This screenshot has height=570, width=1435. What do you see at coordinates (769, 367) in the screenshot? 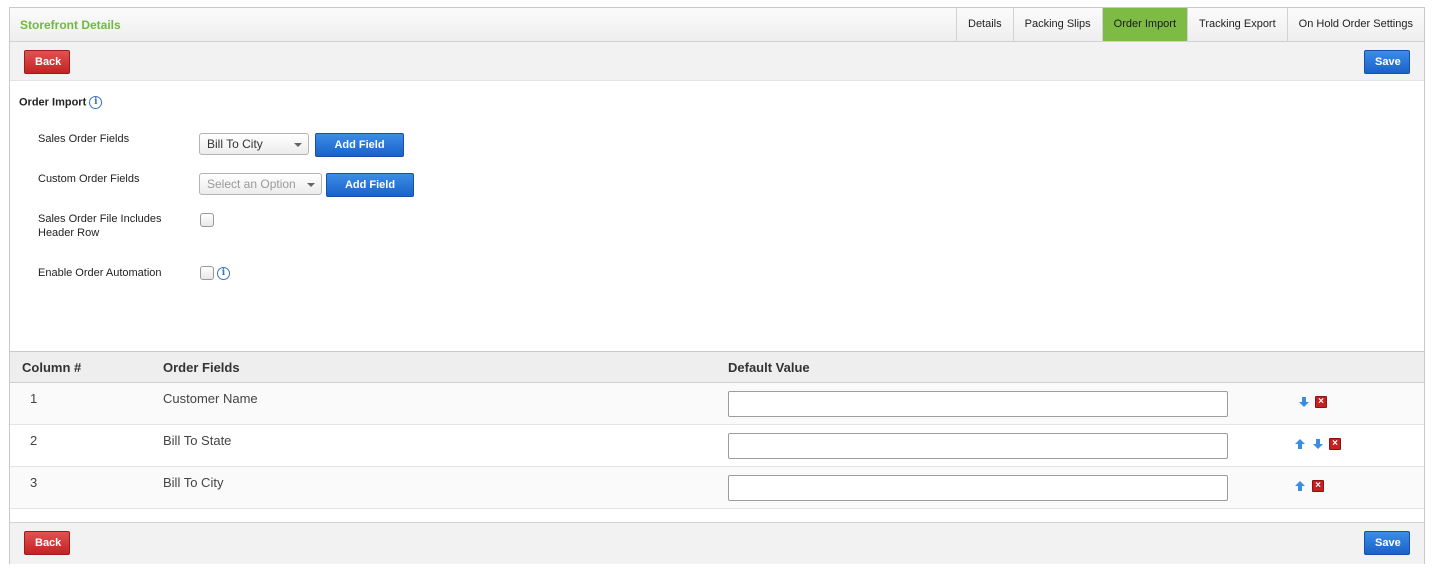
I see `column-header-default-value: Default Value` at bounding box center [769, 367].